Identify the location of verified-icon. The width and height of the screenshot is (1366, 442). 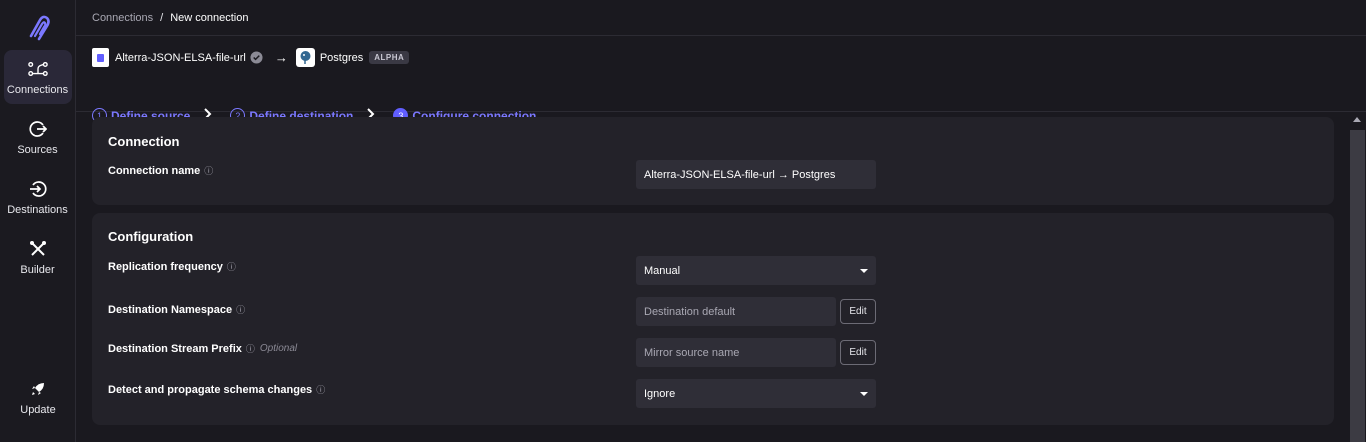
(256, 57).